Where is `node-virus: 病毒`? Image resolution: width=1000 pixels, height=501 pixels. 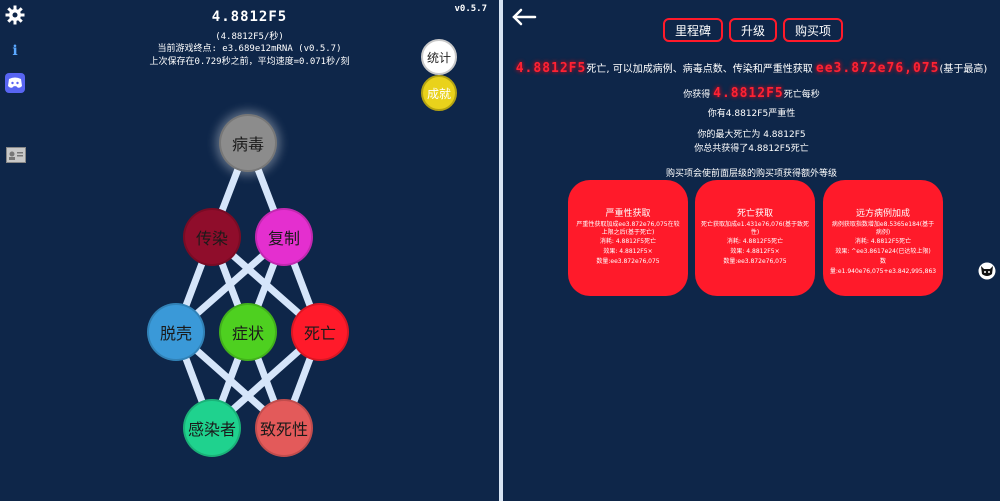
node-virus: 病毒 is located at coordinates (248, 143).